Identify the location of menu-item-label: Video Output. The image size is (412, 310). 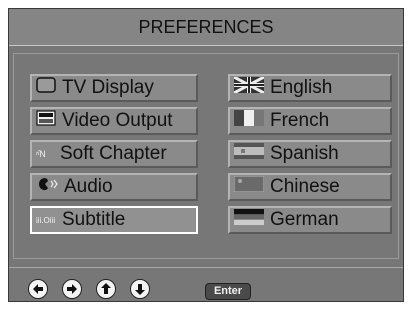
(117, 120).